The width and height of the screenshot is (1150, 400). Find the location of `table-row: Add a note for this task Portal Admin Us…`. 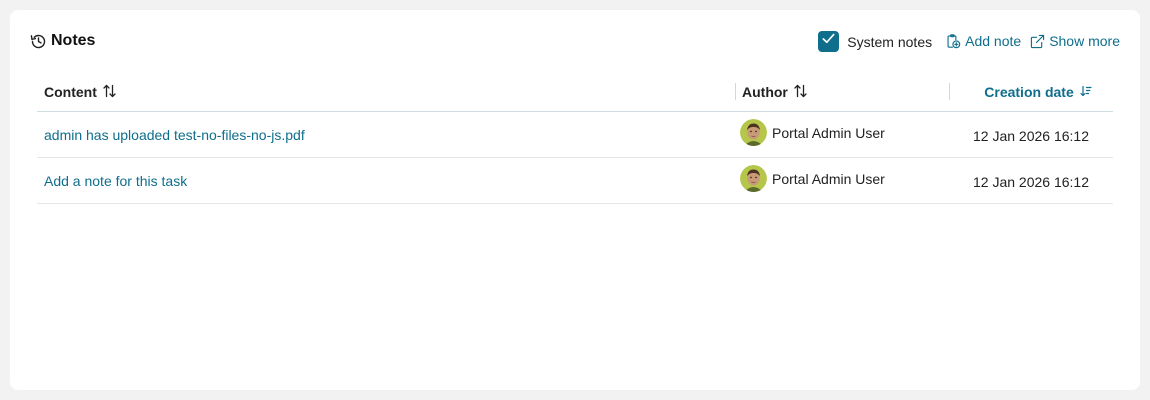

table-row: Add a note for this task Portal Admin Us… is located at coordinates (575, 181).